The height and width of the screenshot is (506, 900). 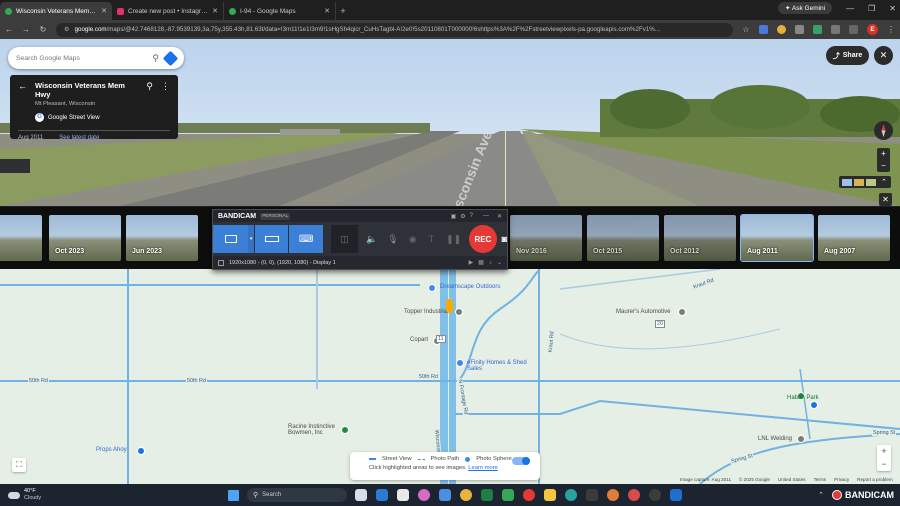 What do you see at coordinates (521, 461) in the screenshot?
I see `street-view-toggle` at bounding box center [521, 461].